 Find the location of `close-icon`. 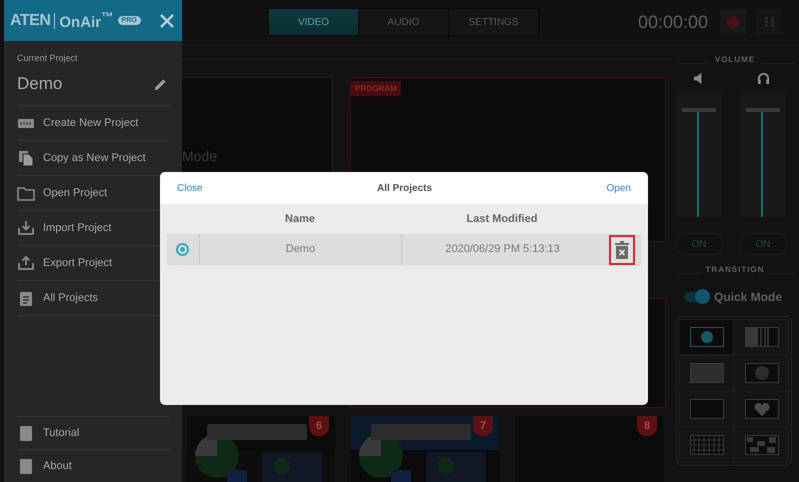

close-icon is located at coordinates (167, 21).